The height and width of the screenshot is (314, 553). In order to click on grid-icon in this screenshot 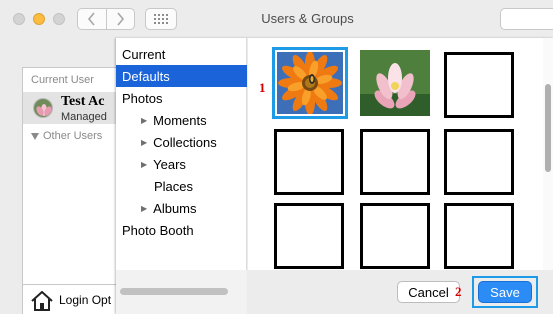, I will do `click(161, 19)`.